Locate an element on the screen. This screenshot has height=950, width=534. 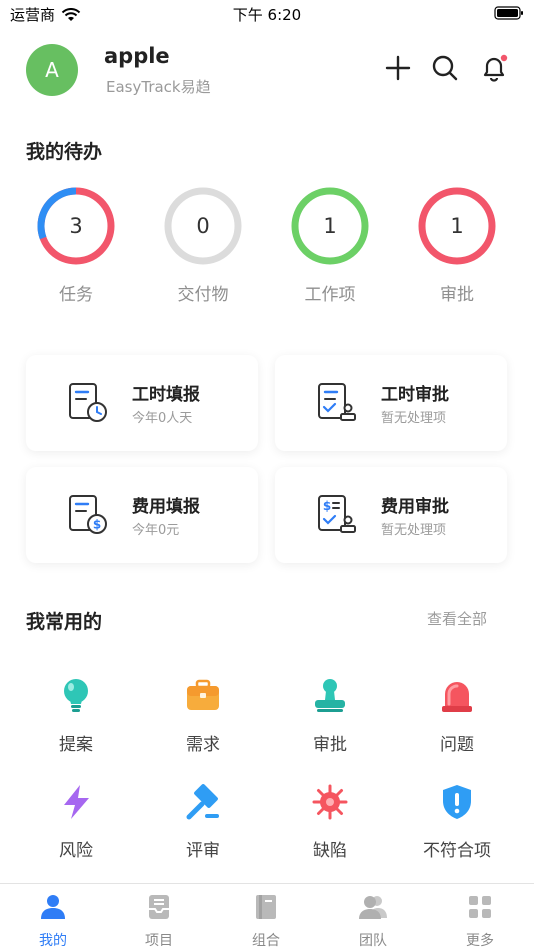
user-name: apple is located at coordinates (137, 56).